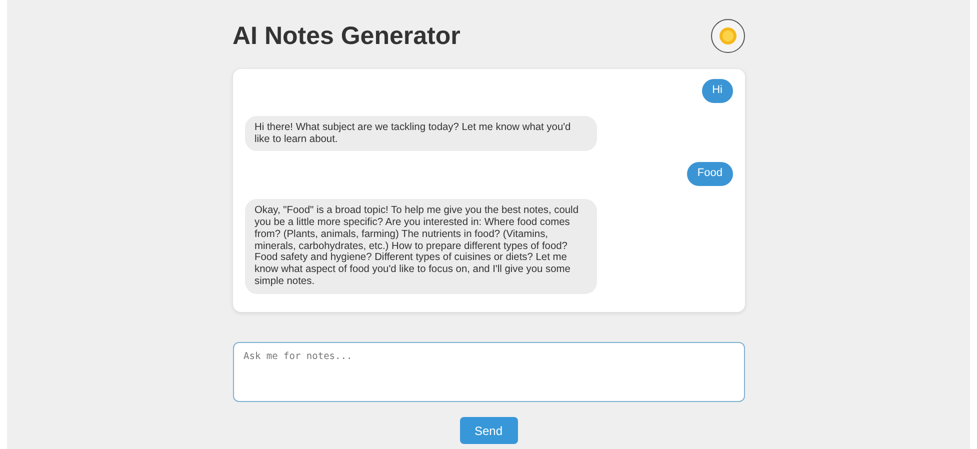  Describe the element at coordinates (717, 91) in the screenshot. I see `user-message: Hi` at that location.